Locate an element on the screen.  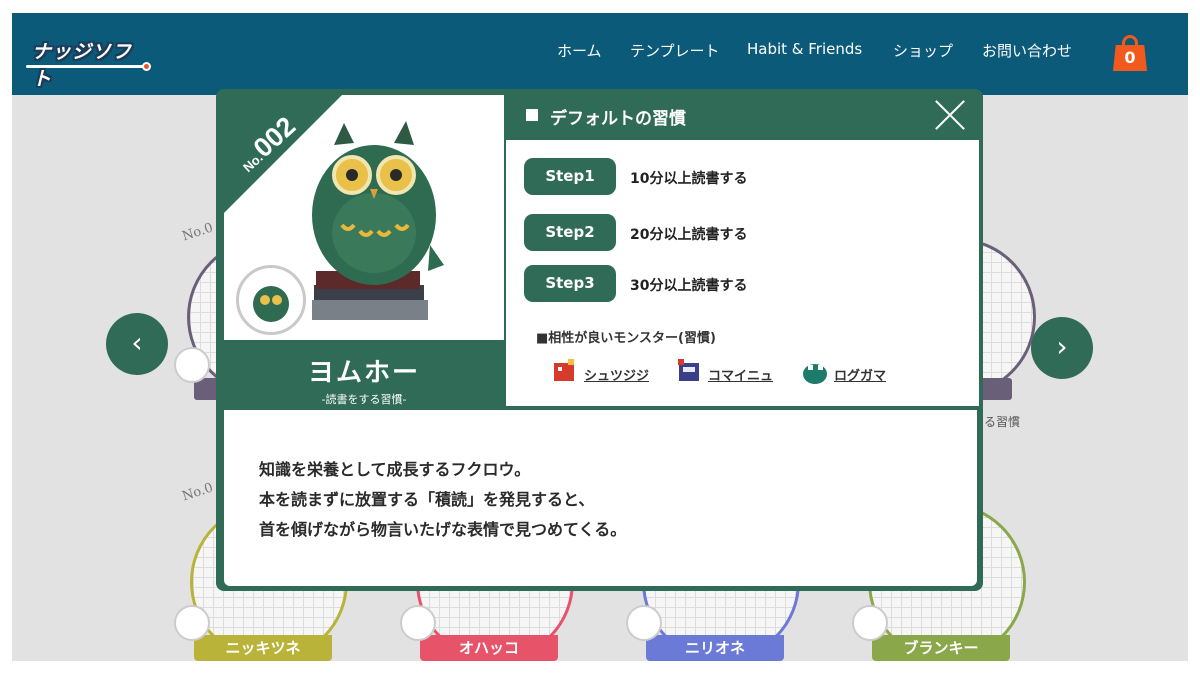
green-frog-icon is located at coordinates (815, 374).